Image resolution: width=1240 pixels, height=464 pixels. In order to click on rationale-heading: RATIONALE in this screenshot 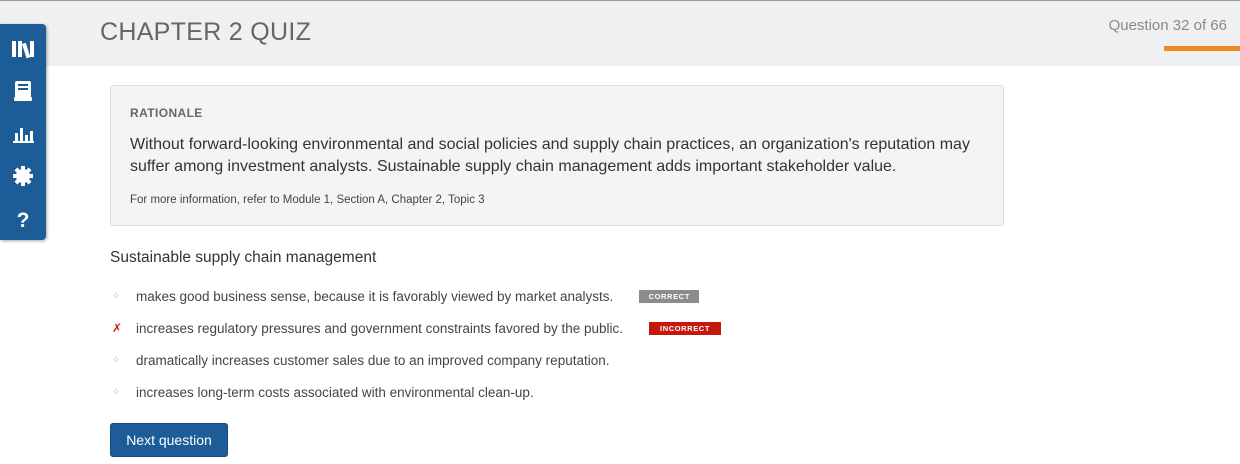, I will do `click(166, 113)`.